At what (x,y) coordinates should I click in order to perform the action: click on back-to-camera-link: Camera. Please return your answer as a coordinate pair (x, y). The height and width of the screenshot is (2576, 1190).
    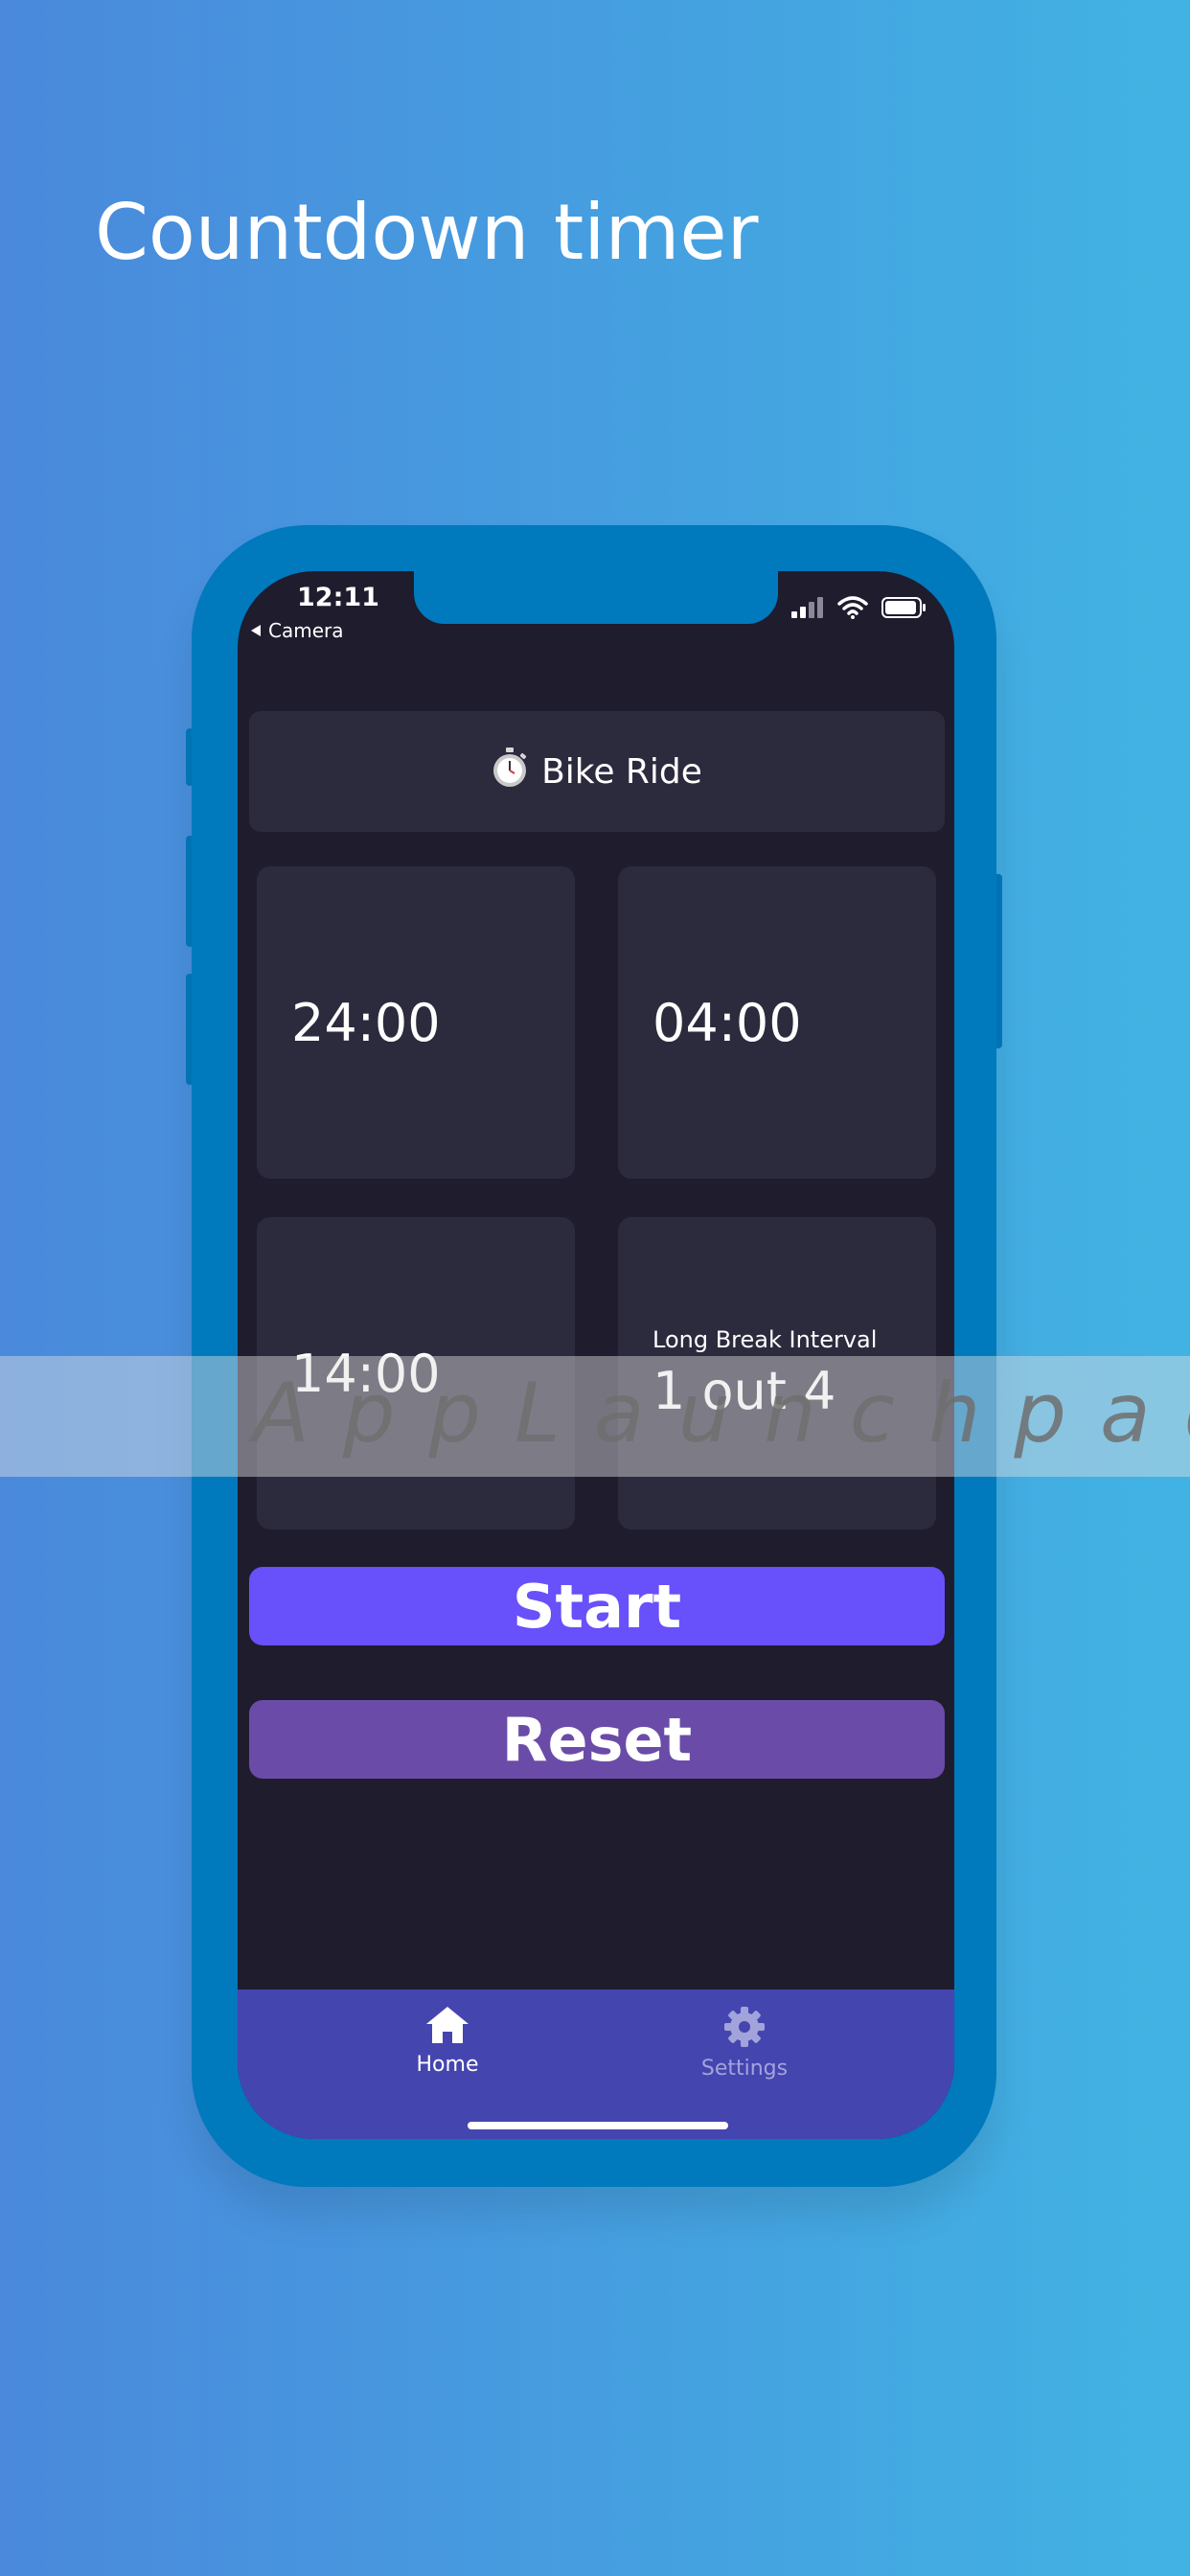
    Looking at the image, I should click on (296, 630).